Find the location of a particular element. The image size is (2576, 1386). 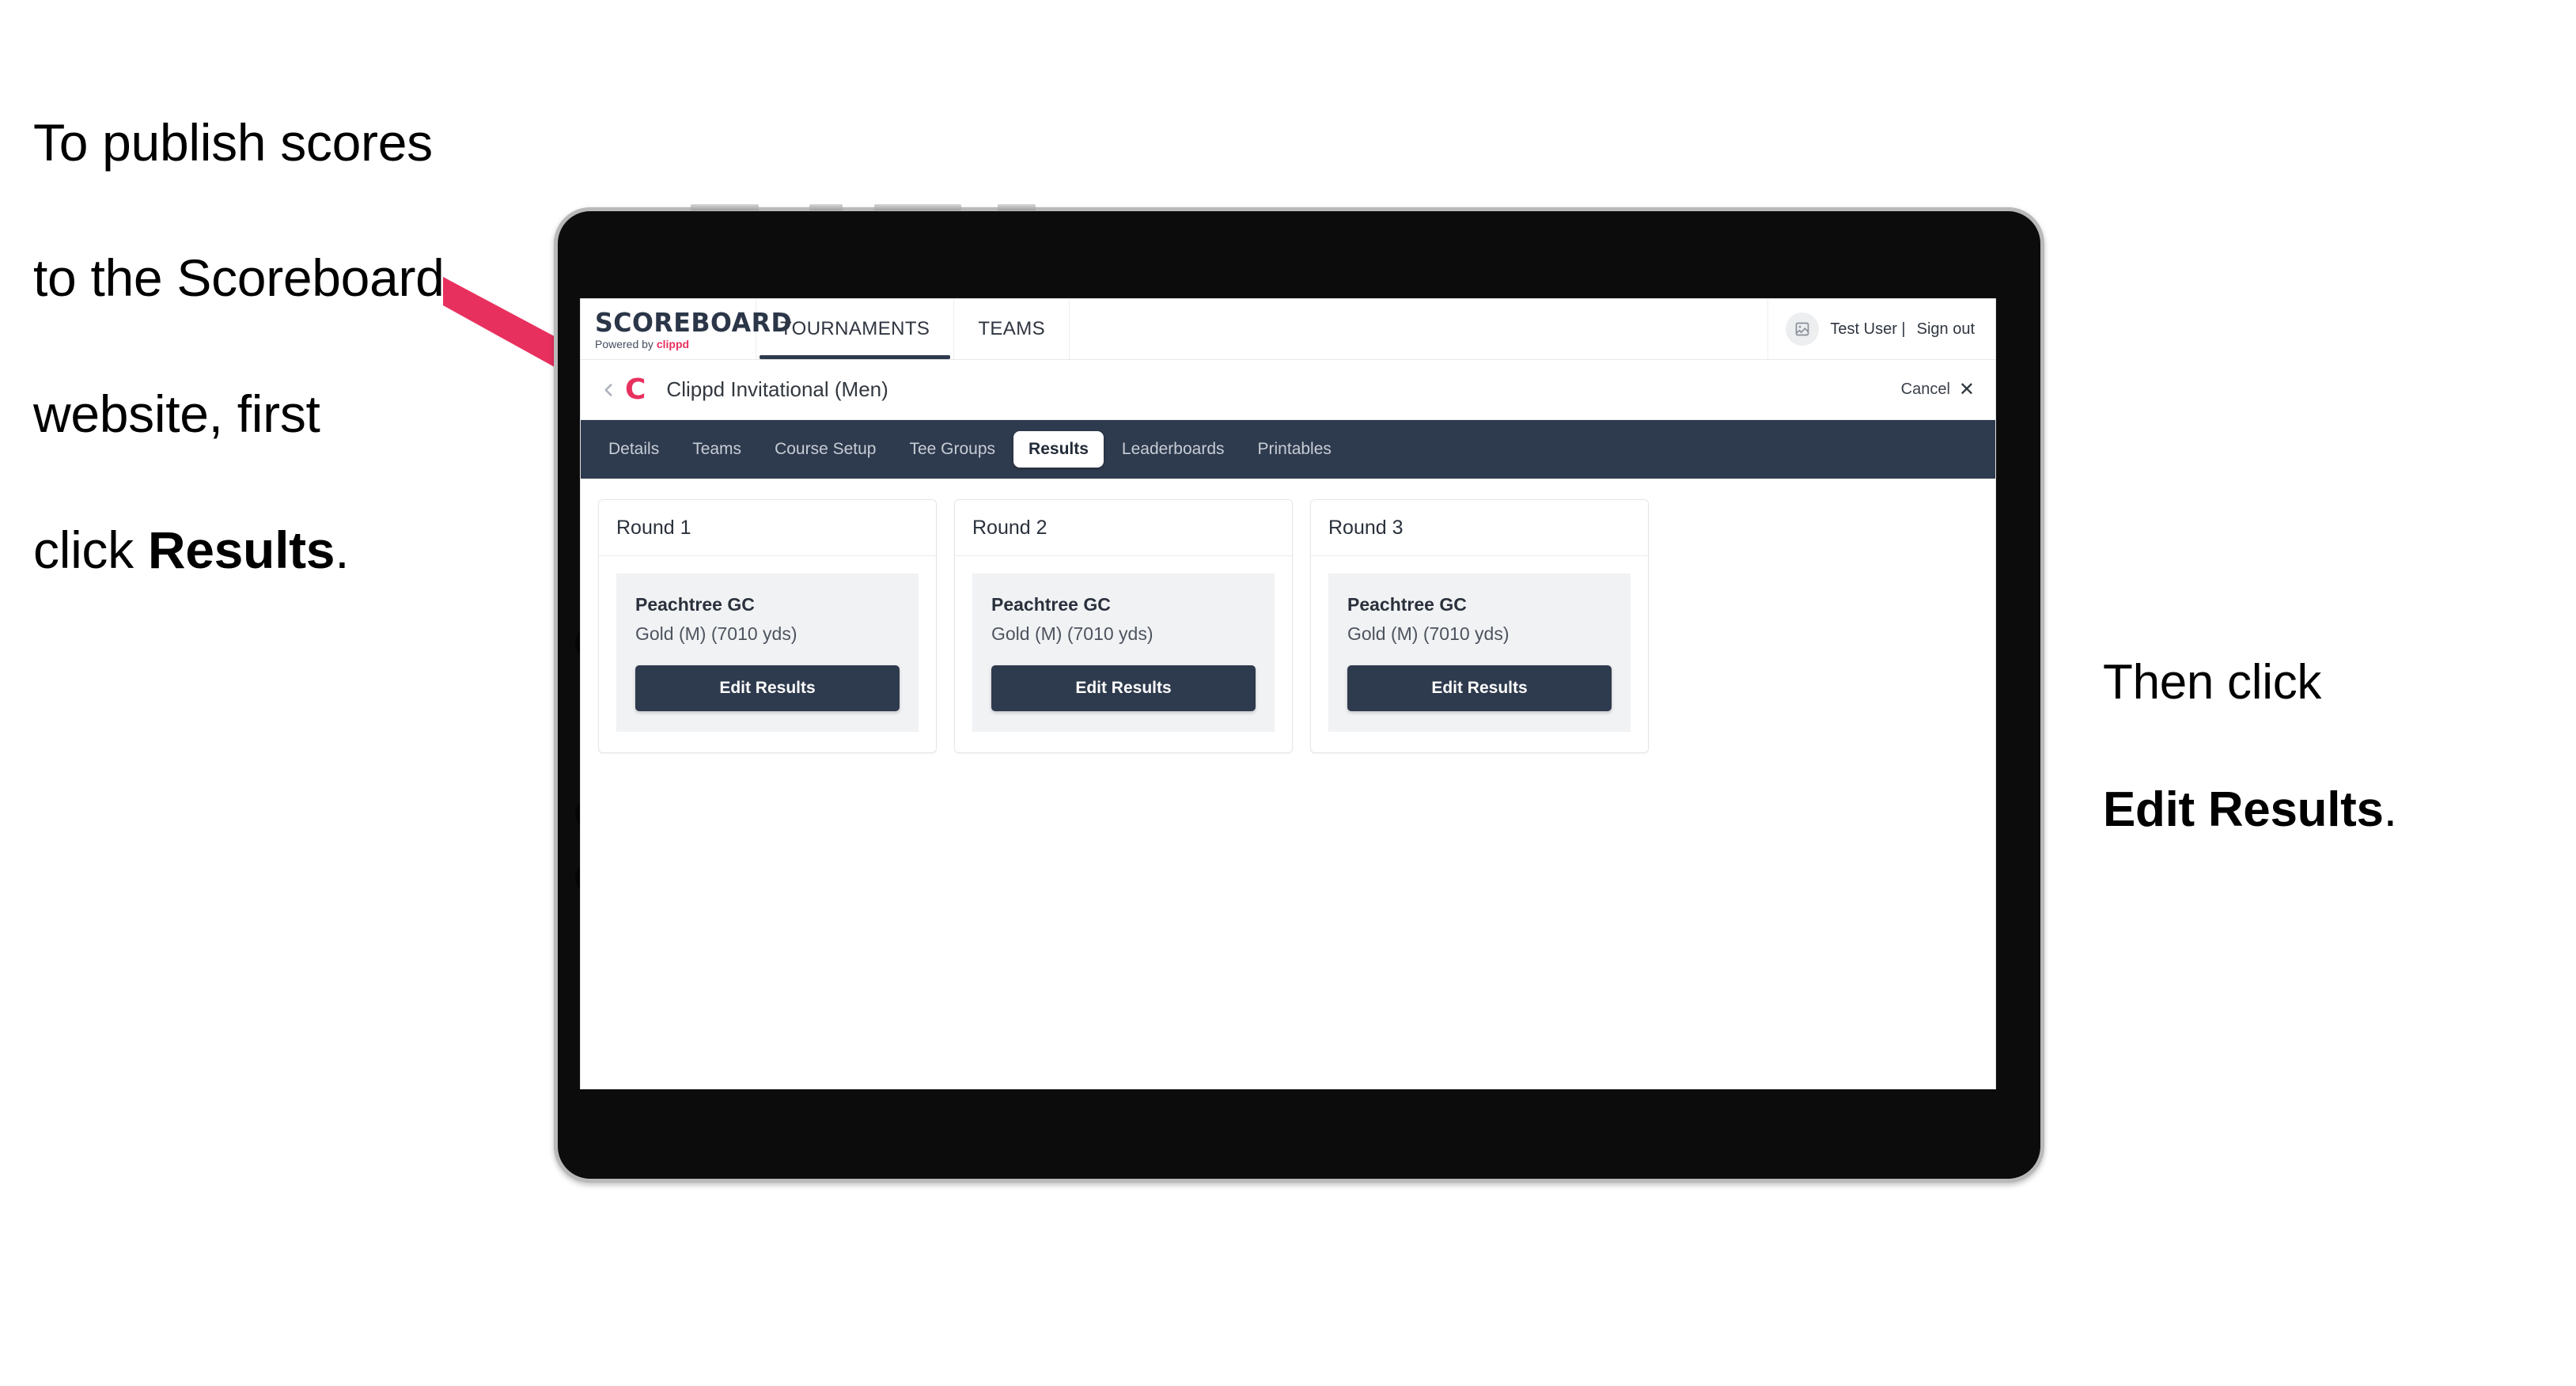

brand-subtitle: Powered by clippd is located at coordinates (675, 344).